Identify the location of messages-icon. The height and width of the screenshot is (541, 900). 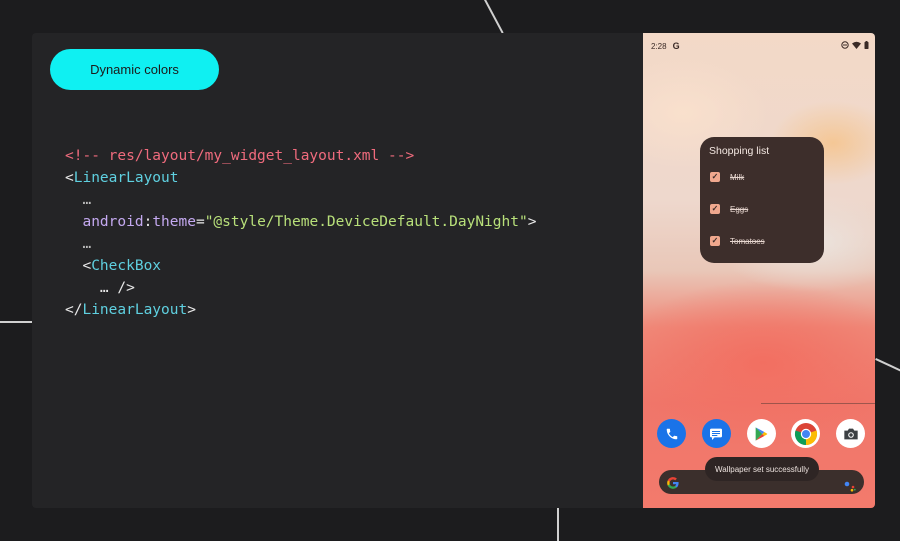
(716, 433).